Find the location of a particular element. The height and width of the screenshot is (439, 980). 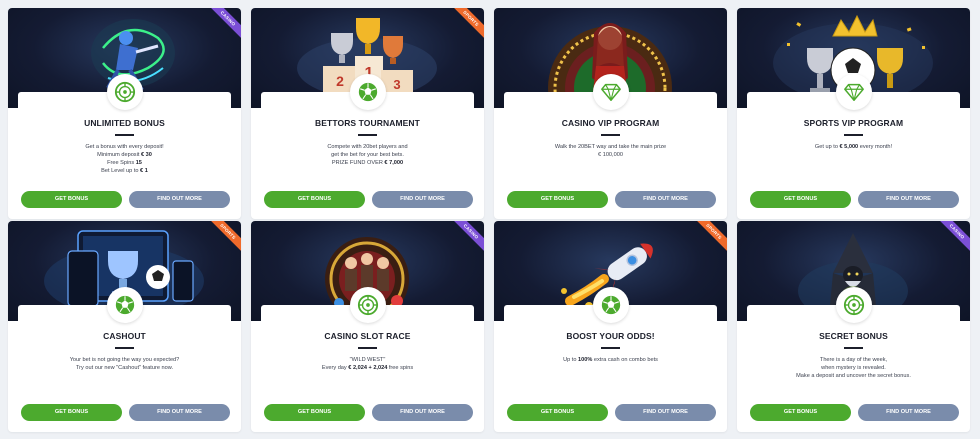

description-highlight: 15 is located at coordinates (138, 163).